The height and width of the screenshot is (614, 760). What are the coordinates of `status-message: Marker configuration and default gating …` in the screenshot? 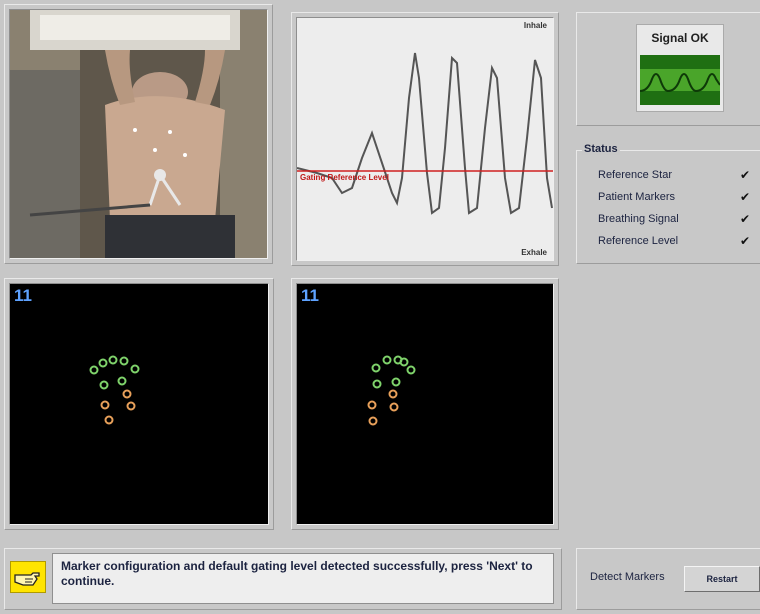 It's located at (297, 573).